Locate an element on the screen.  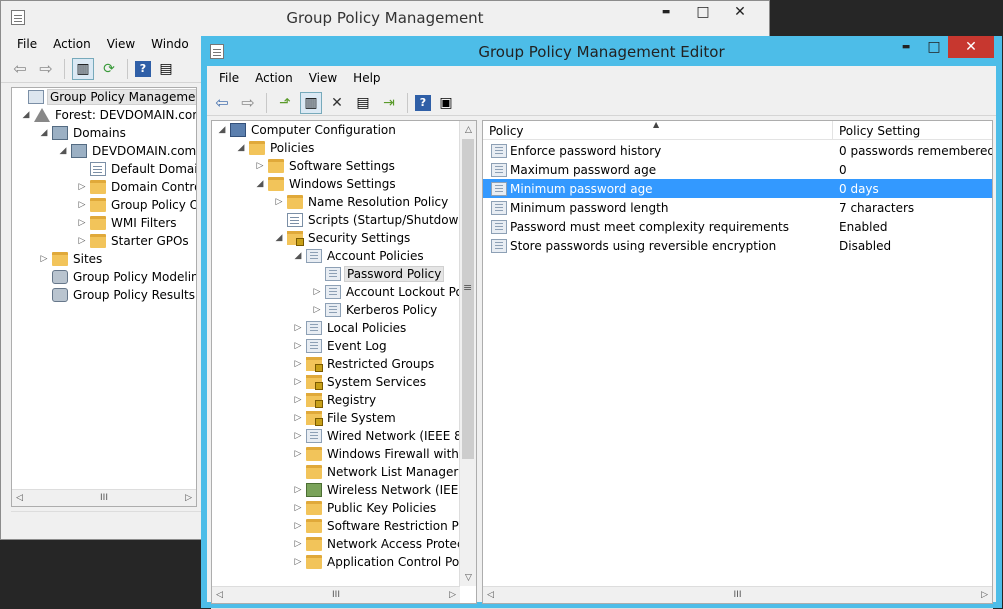
tree-node-kerberos-policy: ▷ Kerberos Policy is located at coordinates (375, 310).